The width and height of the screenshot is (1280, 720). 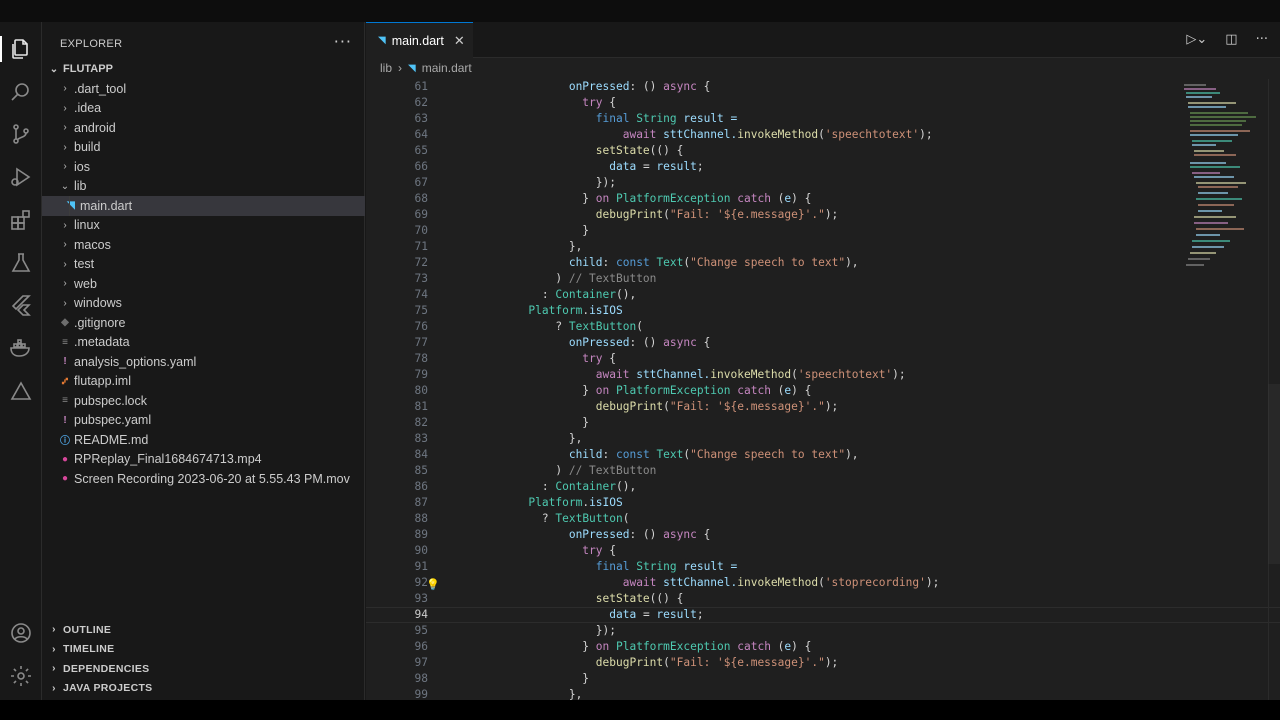 What do you see at coordinates (203, 304) in the screenshot?
I see `tree-item: › windows` at bounding box center [203, 304].